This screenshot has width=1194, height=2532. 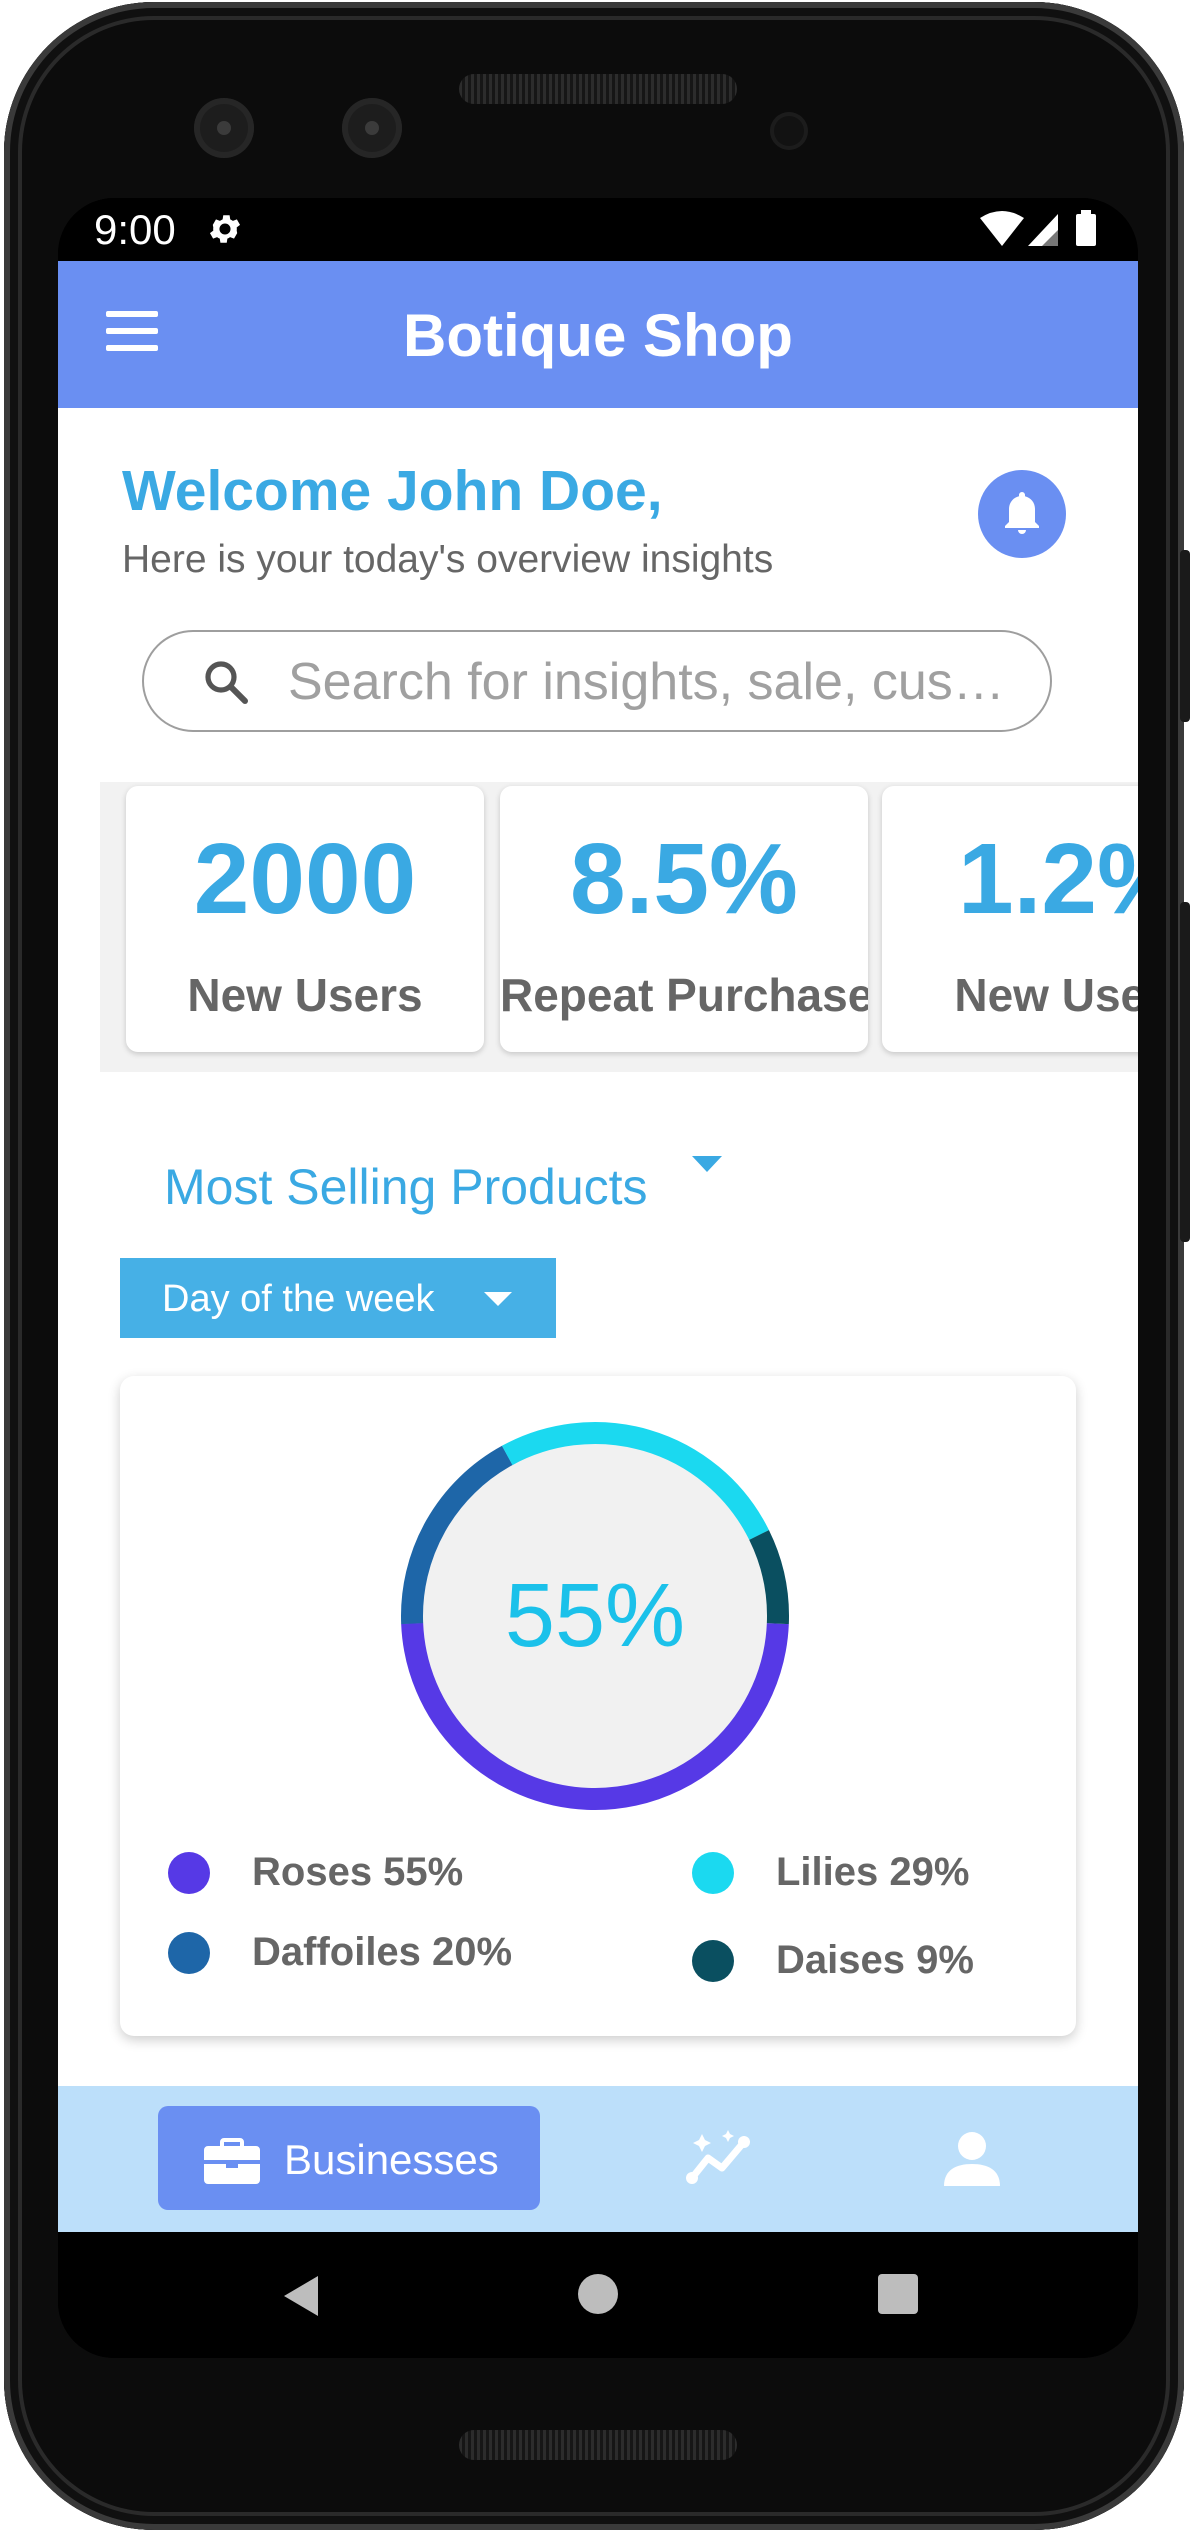 What do you see at coordinates (391, 2159) in the screenshot?
I see `nav-businesses-label: Businesses` at bounding box center [391, 2159].